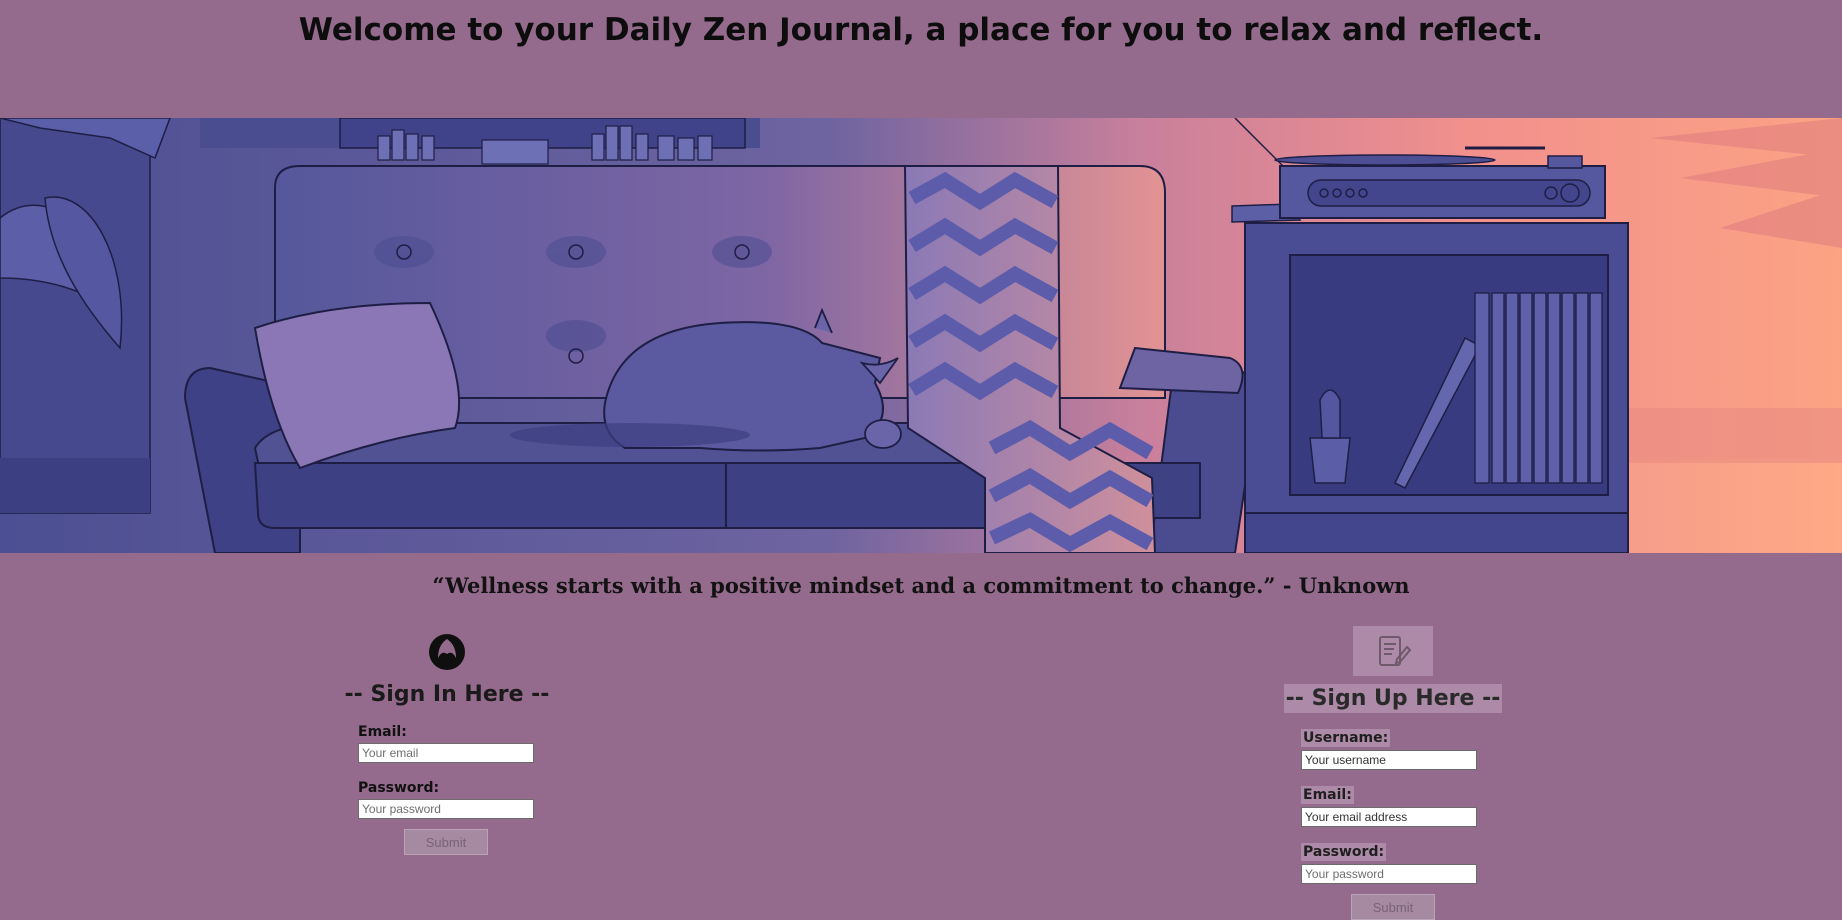  I want to click on signin-email-label: Email:, so click(382, 732).